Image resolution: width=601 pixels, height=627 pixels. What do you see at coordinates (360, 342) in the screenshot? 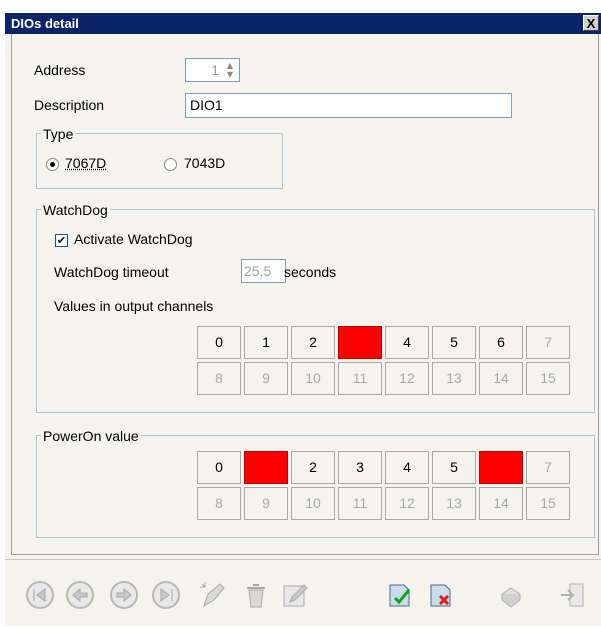
I see `watchdog-channel-3: 3` at bounding box center [360, 342].